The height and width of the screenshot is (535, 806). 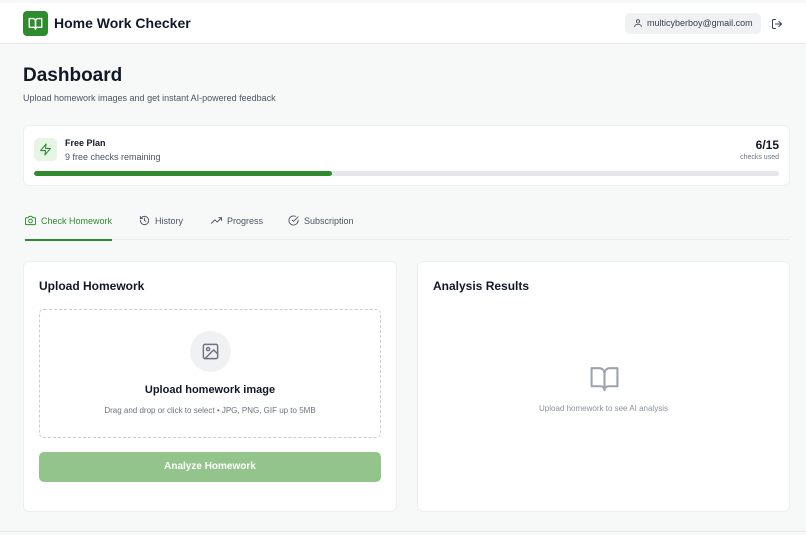 I want to click on plan-remaining-text: 9 free checks remaining, so click(x=113, y=157).